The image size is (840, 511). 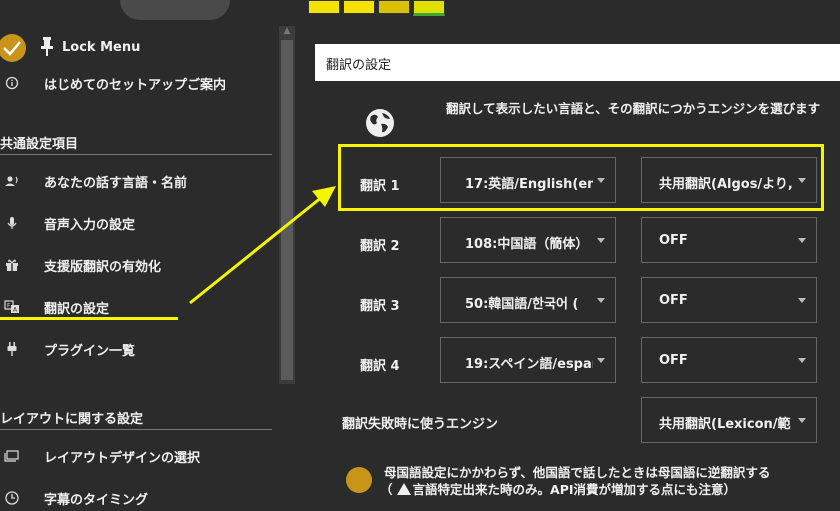 I want to click on sidebar-item-label: はじめてのセットアップご案内, so click(x=135, y=85).